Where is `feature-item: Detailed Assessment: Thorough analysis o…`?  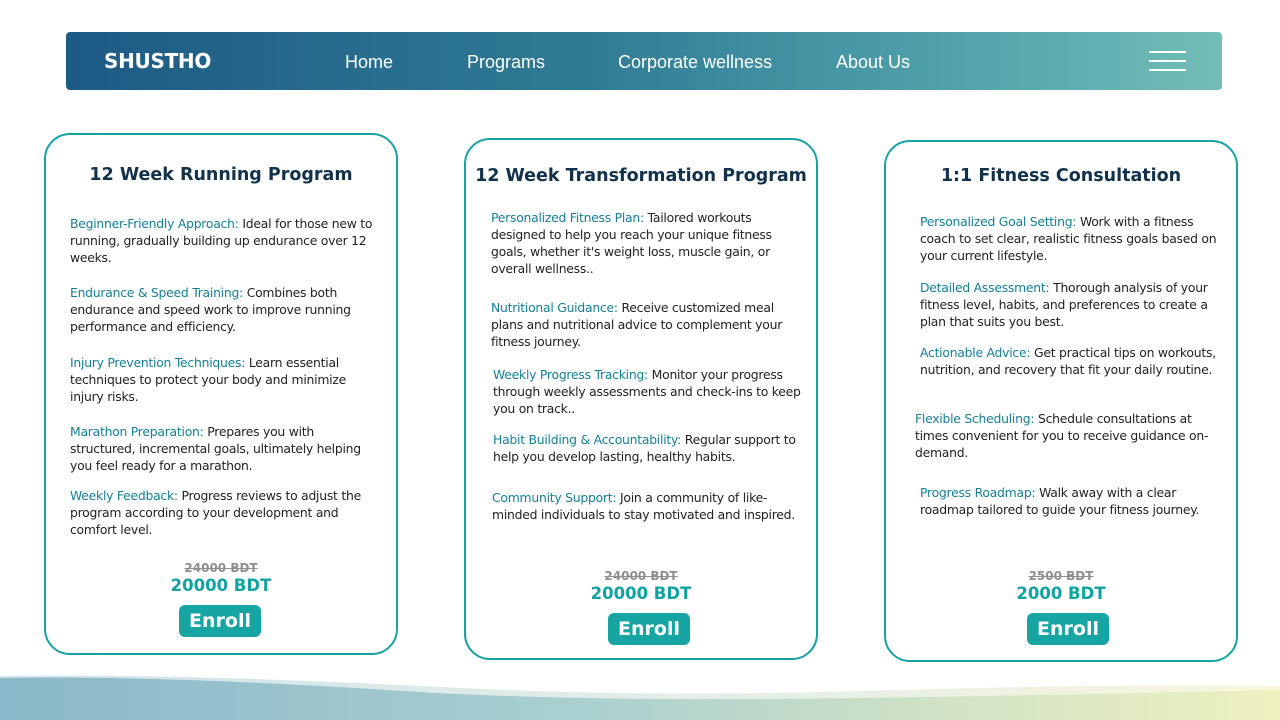 feature-item: Detailed Assessment: Thorough analysis o… is located at coordinates (1070, 304).